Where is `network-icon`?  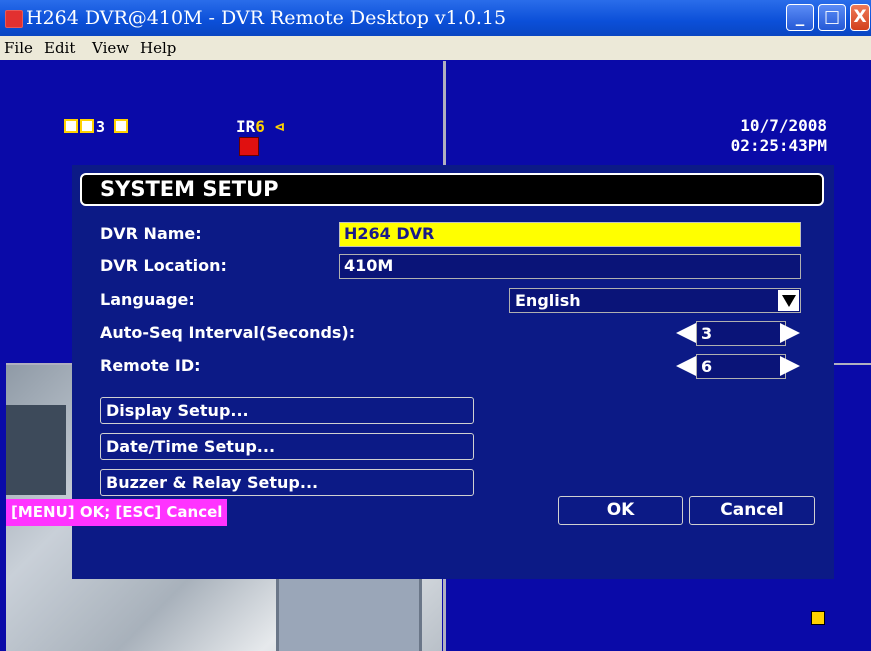
network-icon is located at coordinates (818, 618).